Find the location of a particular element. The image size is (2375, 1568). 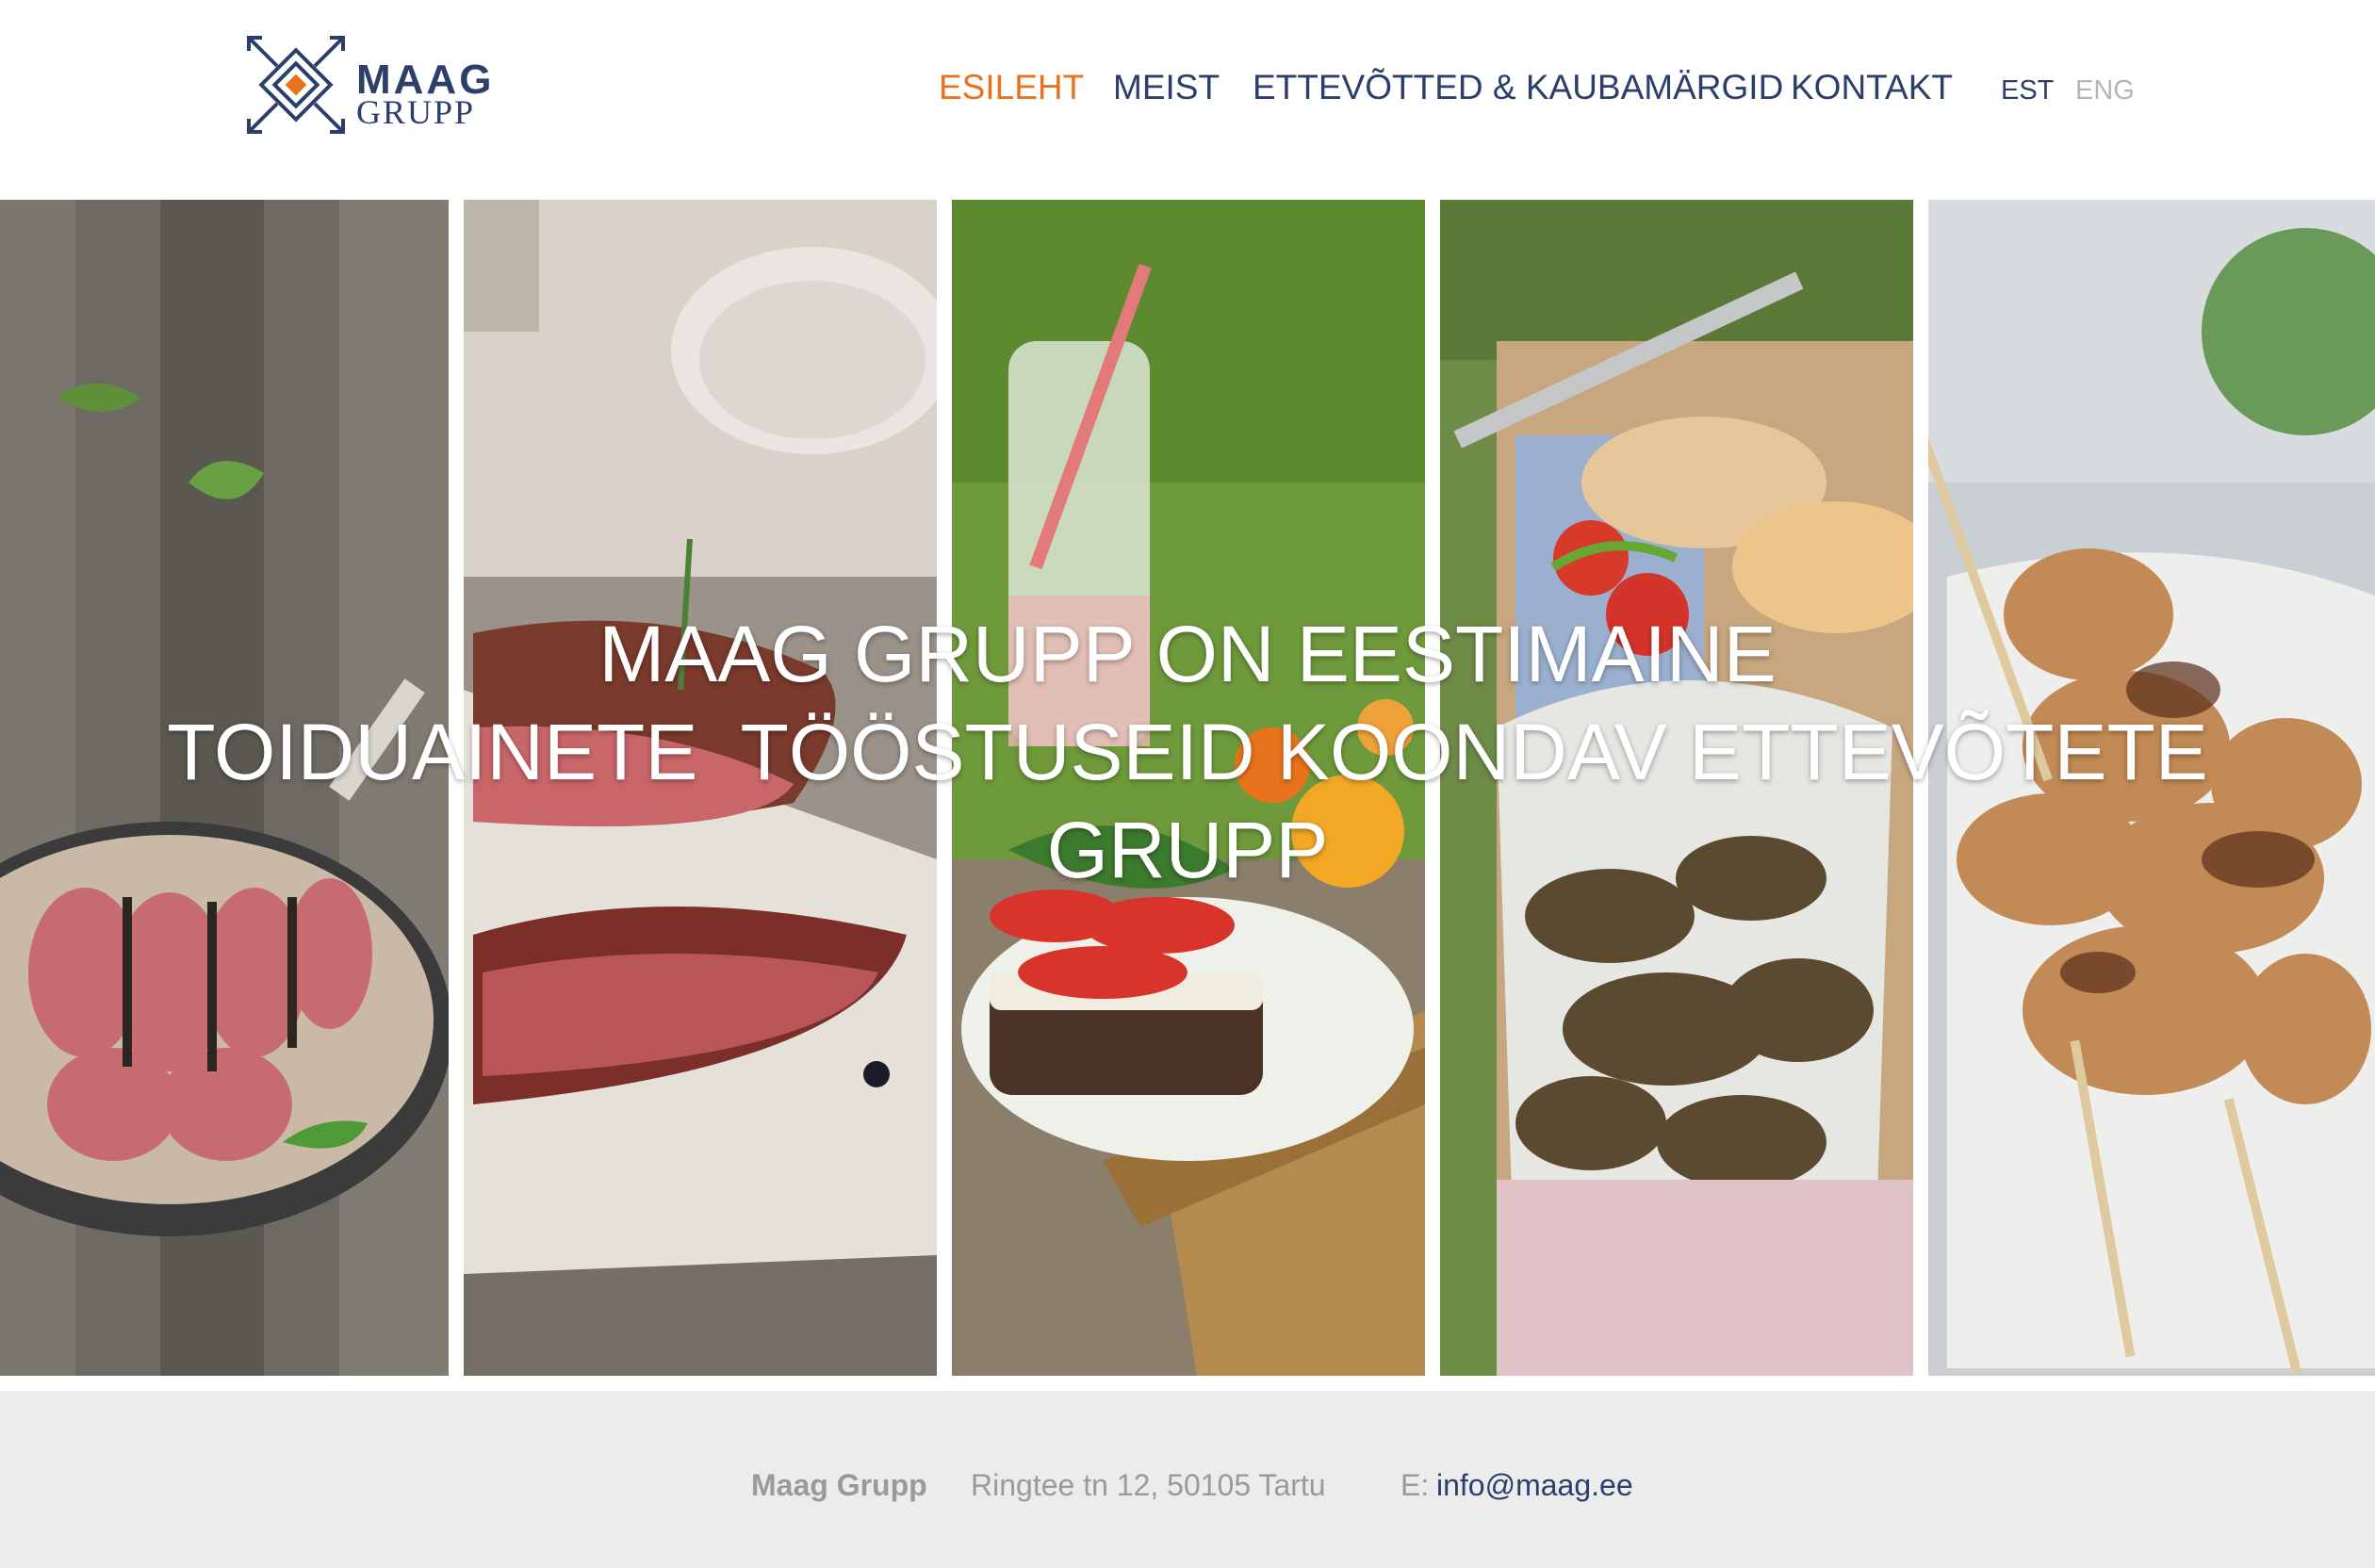

nav-item-ettevotted-kaubamargid: ETTEVÕTTED & KAUBAMÄRGID is located at coordinates (1518, 87).